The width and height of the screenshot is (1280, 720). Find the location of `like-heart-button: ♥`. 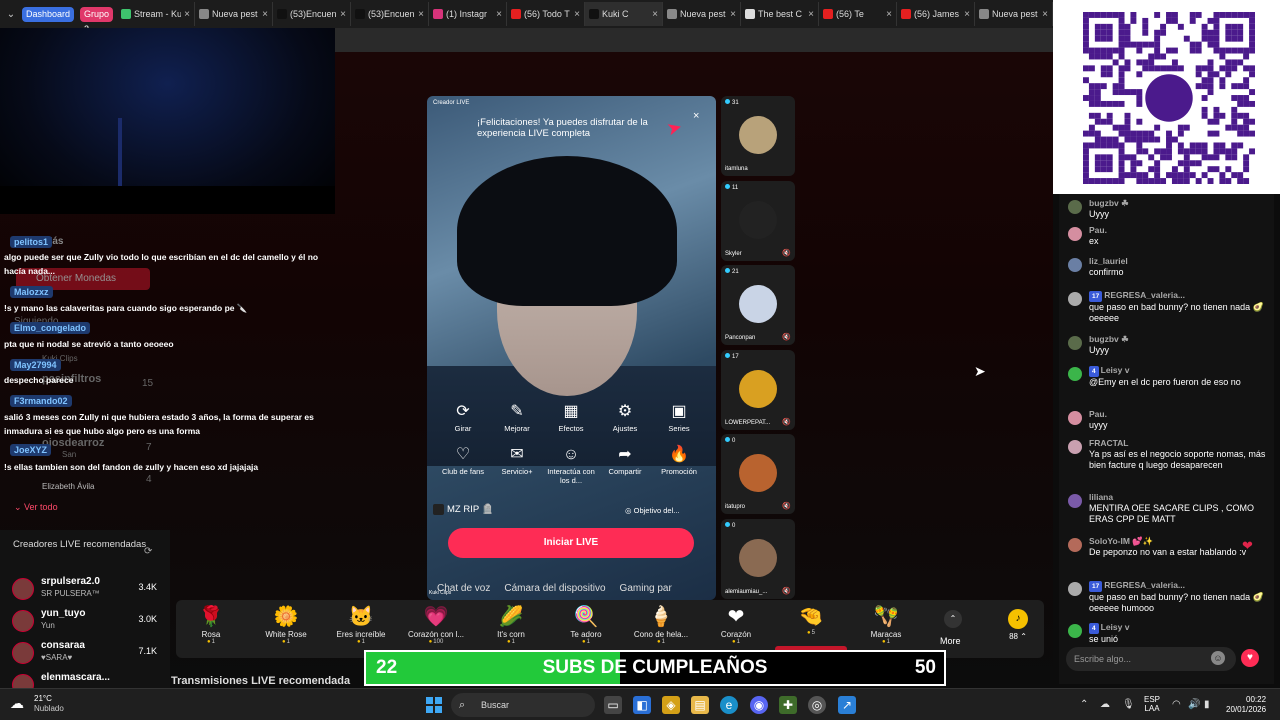

like-heart-button: ♥ is located at coordinates (1250, 658).